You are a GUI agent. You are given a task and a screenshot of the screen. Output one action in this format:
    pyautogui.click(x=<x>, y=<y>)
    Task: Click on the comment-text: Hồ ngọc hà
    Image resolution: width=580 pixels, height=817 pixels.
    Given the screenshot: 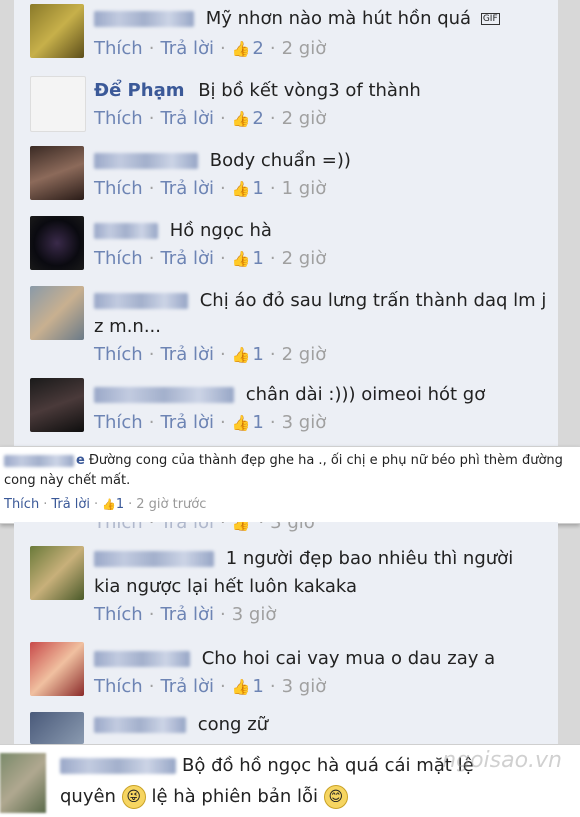 What is the action you would take?
    pyautogui.click(x=220, y=230)
    